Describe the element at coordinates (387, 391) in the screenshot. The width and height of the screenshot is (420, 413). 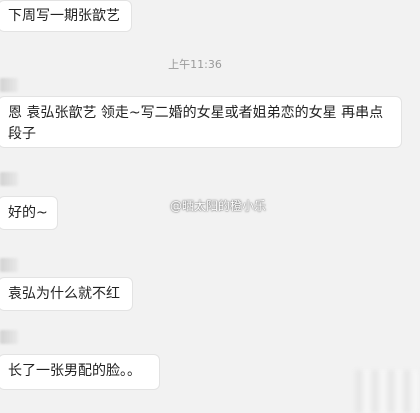
I see `blurred-region` at that location.